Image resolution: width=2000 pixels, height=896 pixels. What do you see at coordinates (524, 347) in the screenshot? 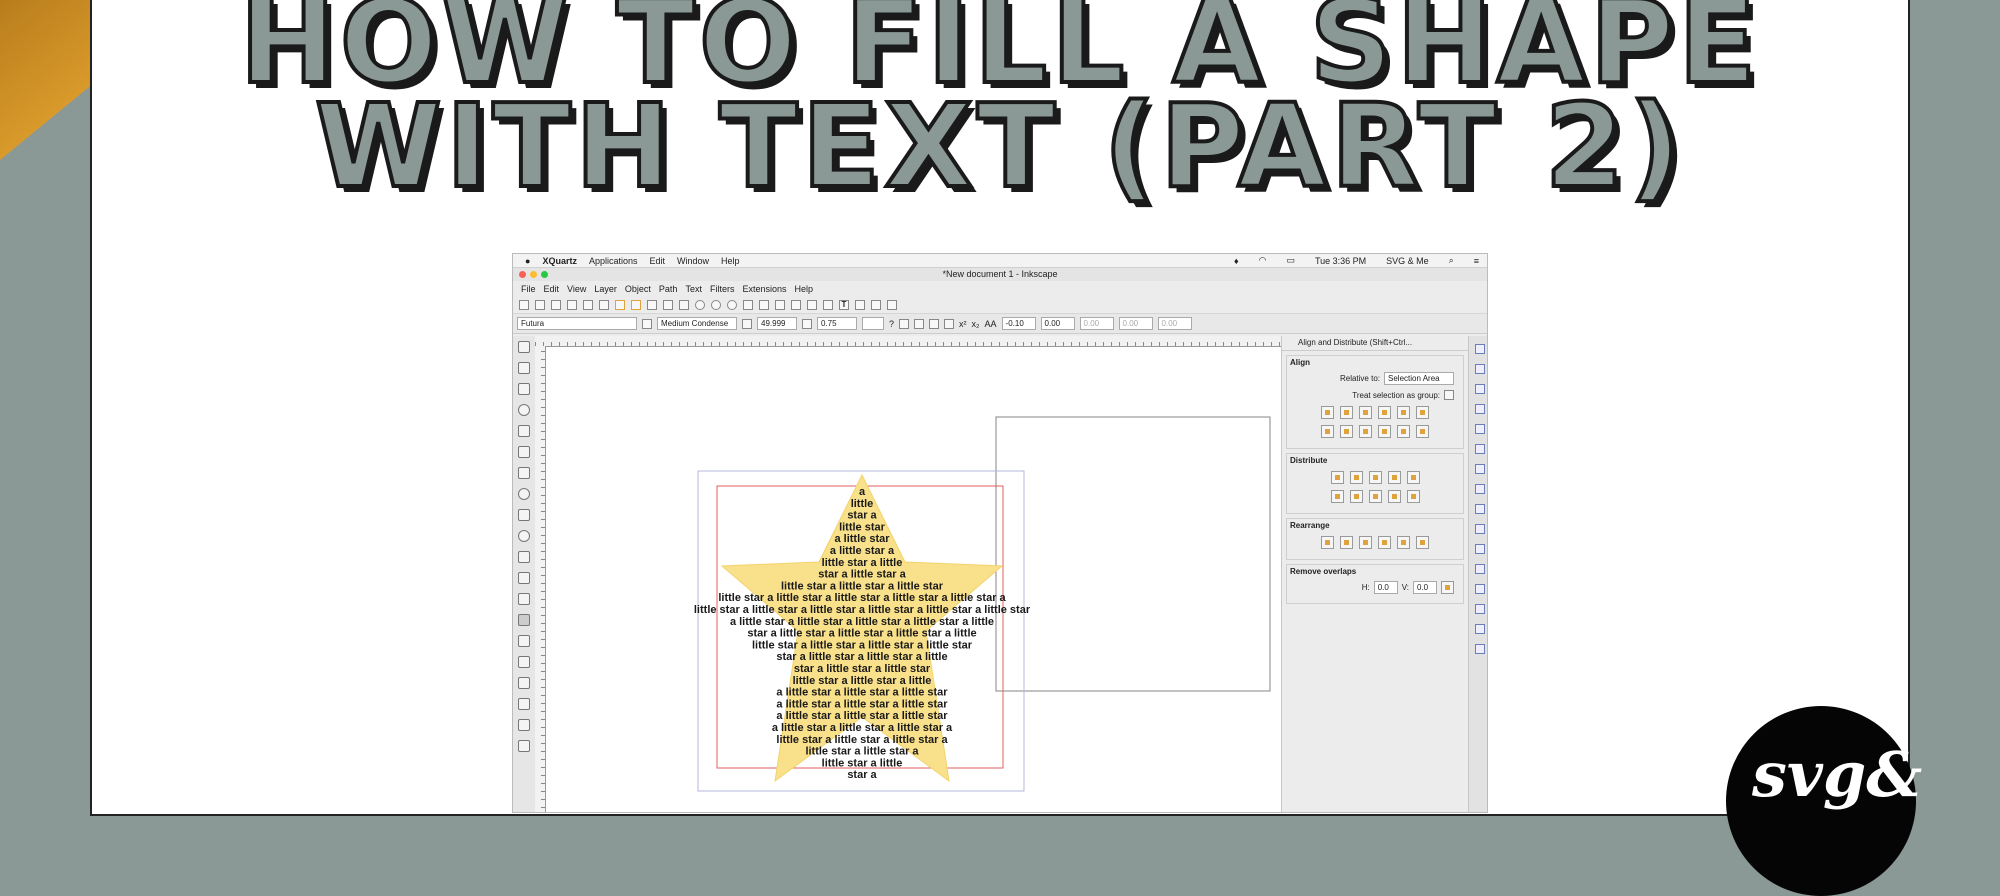
I see `selector-tool-icon` at bounding box center [524, 347].